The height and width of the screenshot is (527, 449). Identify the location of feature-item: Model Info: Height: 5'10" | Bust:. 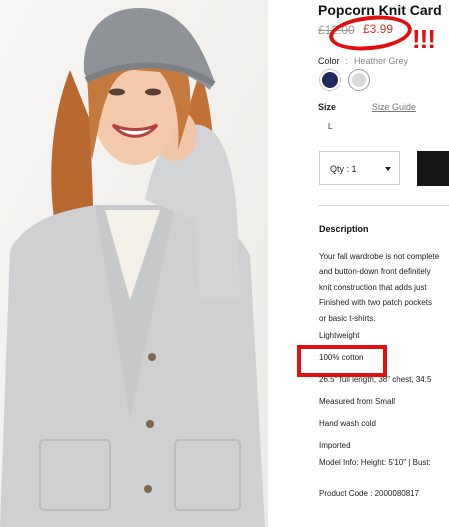
(375, 462).